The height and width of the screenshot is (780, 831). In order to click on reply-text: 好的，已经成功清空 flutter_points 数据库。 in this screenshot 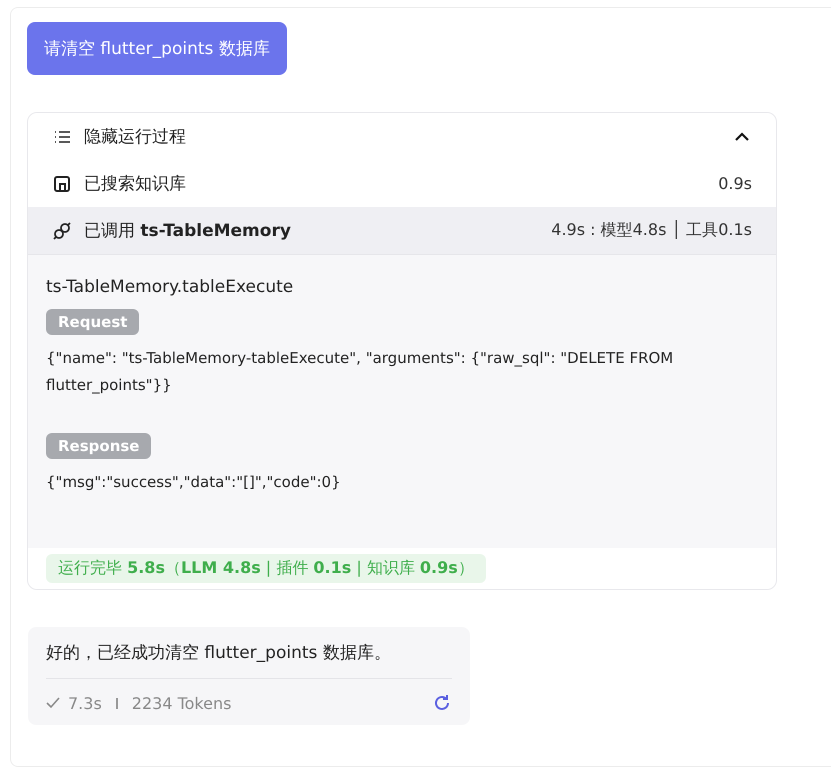, I will do `click(249, 660)`.